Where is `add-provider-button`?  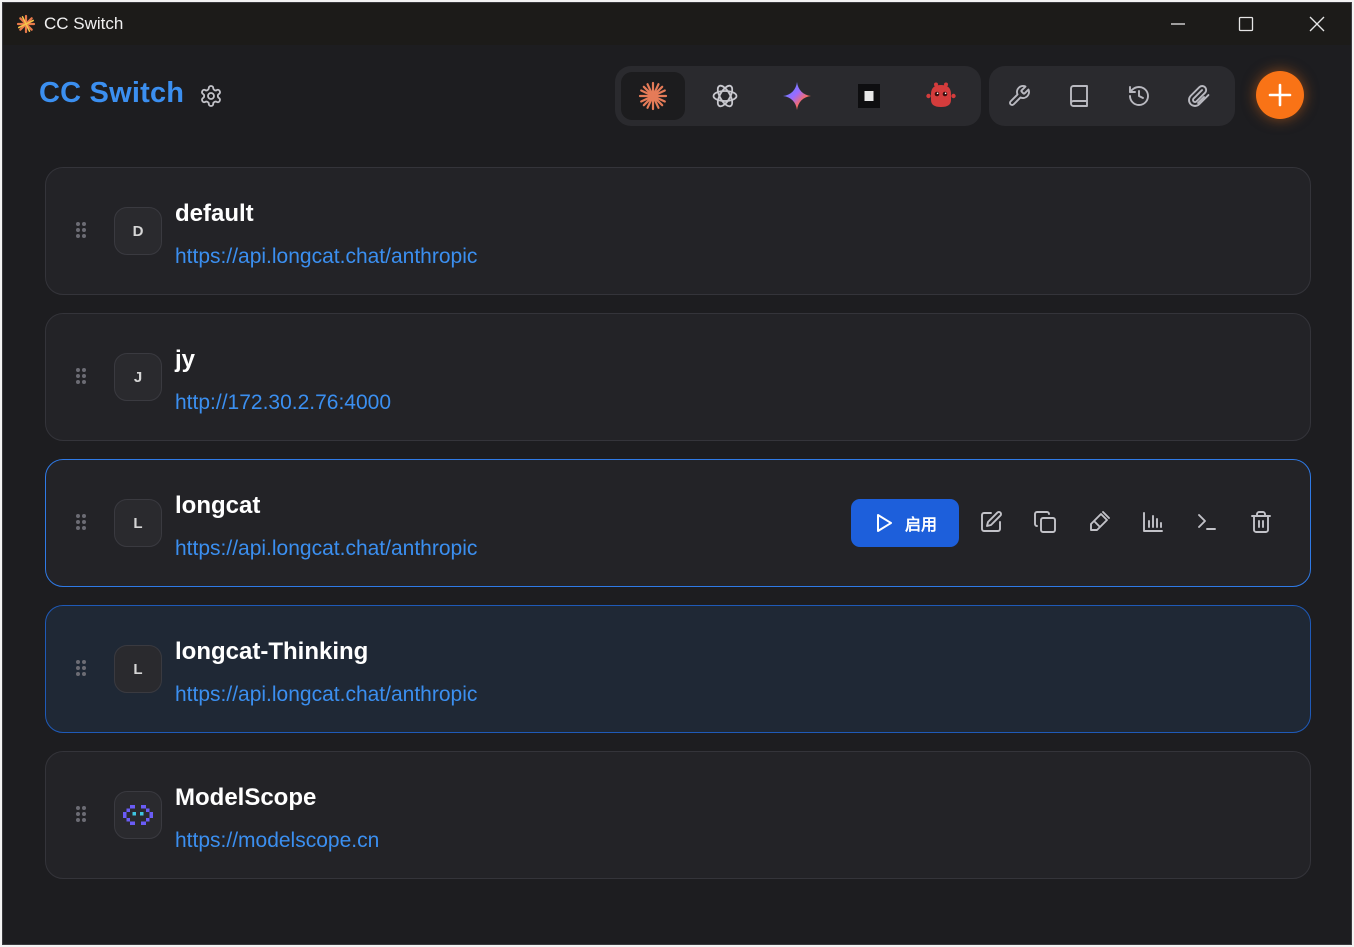 add-provider-button is located at coordinates (1280, 95).